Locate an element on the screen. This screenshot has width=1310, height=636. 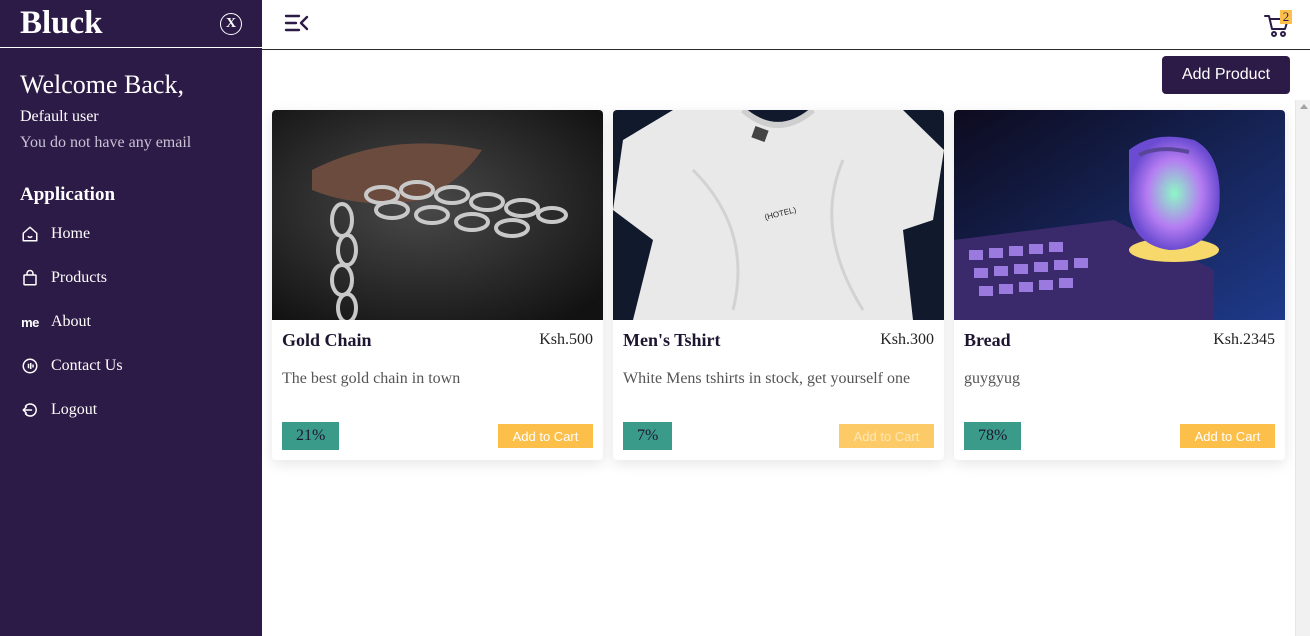
add-product-button: Add Product is located at coordinates (1226, 75).